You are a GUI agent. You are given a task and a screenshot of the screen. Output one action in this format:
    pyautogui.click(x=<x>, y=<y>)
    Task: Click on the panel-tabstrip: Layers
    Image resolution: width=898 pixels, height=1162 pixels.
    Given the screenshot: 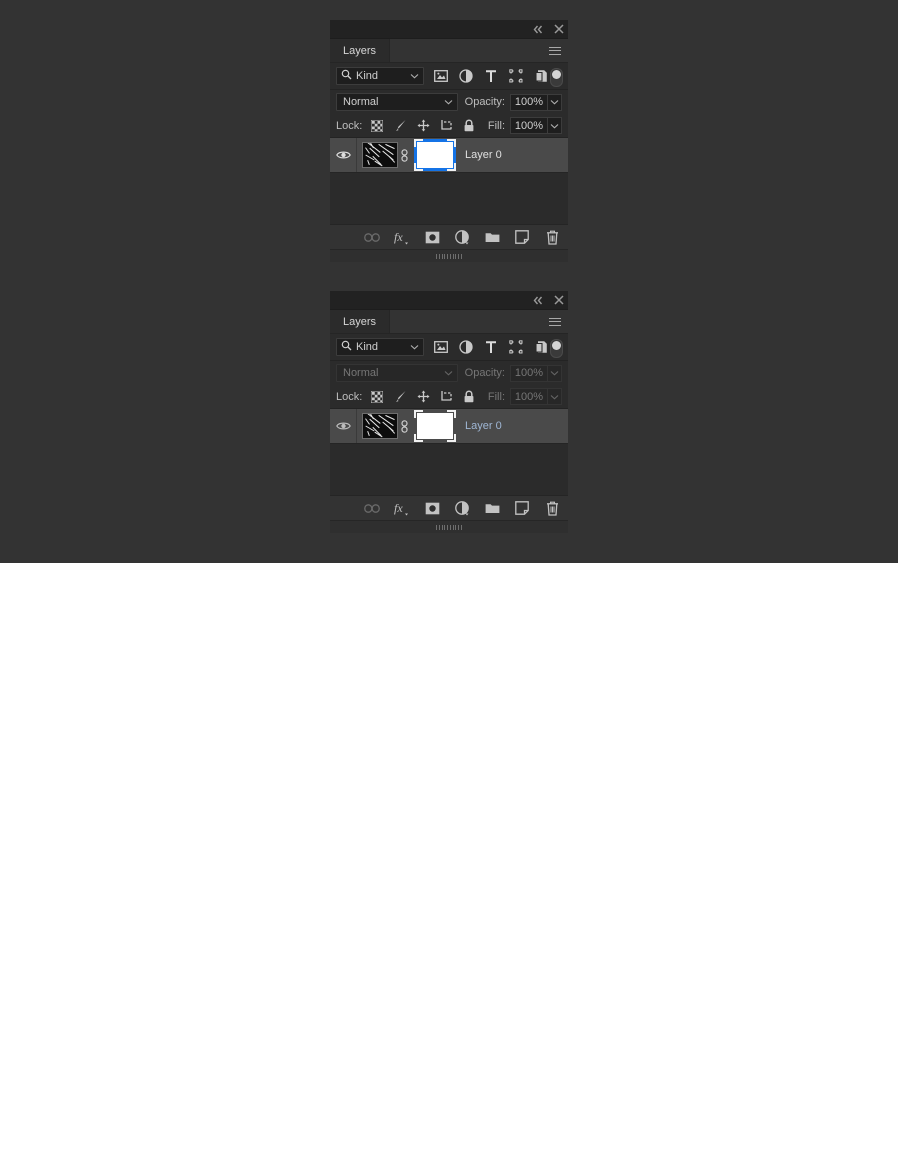 What is the action you would take?
    pyautogui.click(x=449, y=51)
    